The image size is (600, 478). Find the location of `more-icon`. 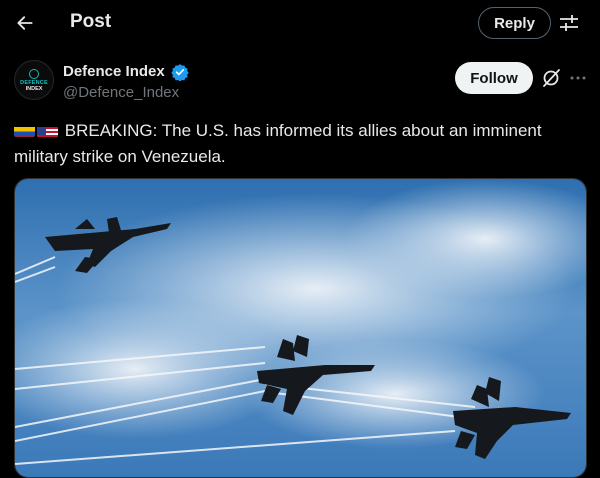

more-icon is located at coordinates (578, 78).